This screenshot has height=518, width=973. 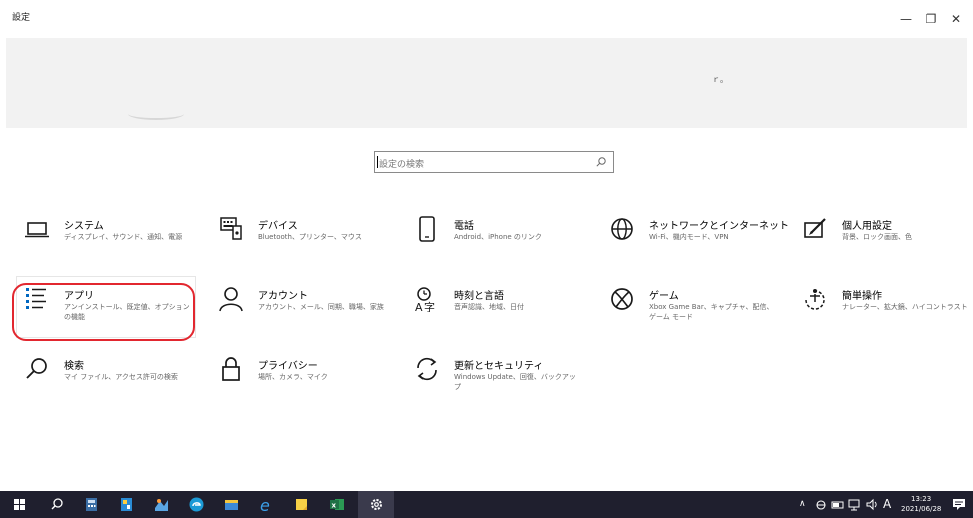 I want to click on tile-name: 検索, so click(x=74, y=366).